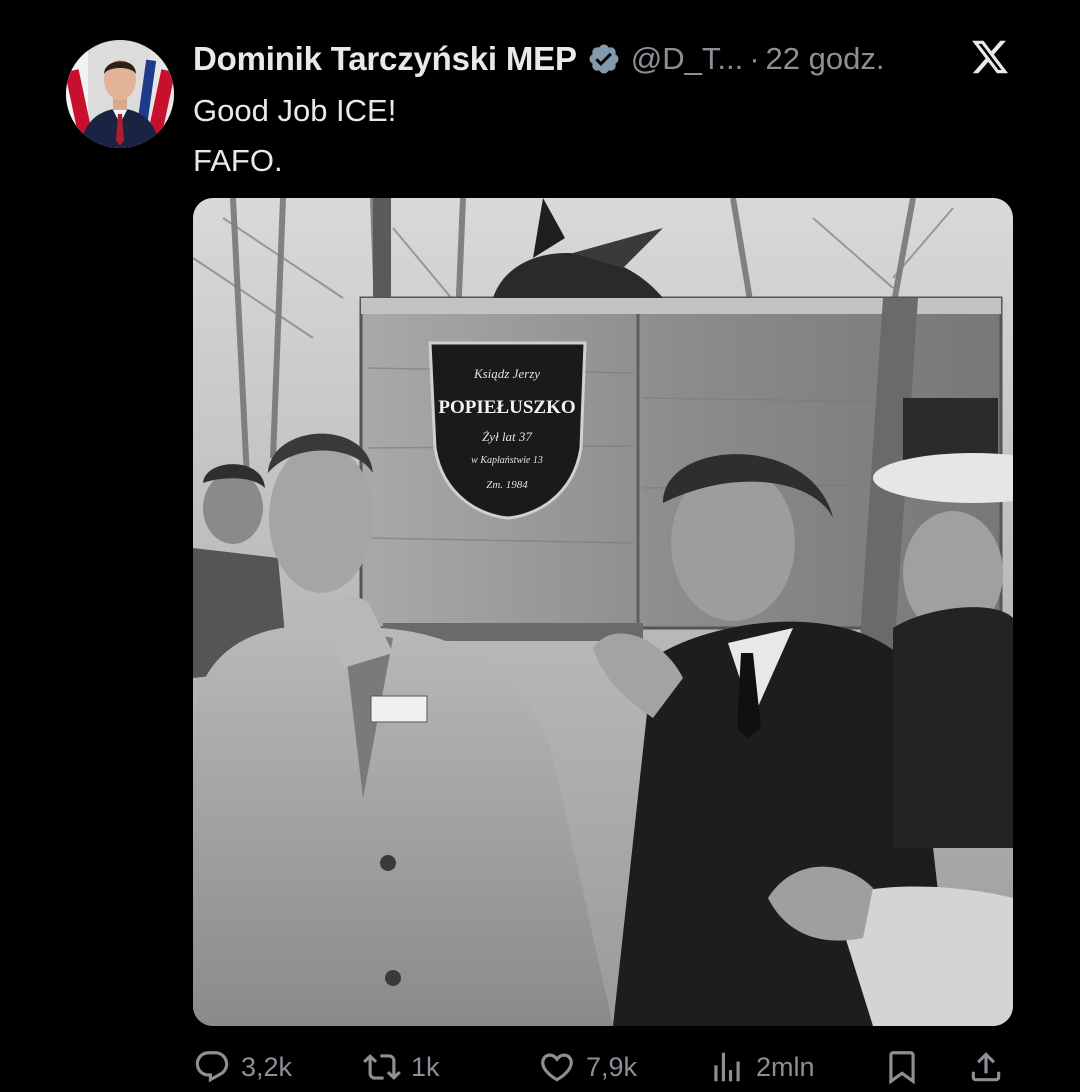  What do you see at coordinates (425, 1066) in the screenshot?
I see `repost-count: 1k` at bounding box center [425, 1066].